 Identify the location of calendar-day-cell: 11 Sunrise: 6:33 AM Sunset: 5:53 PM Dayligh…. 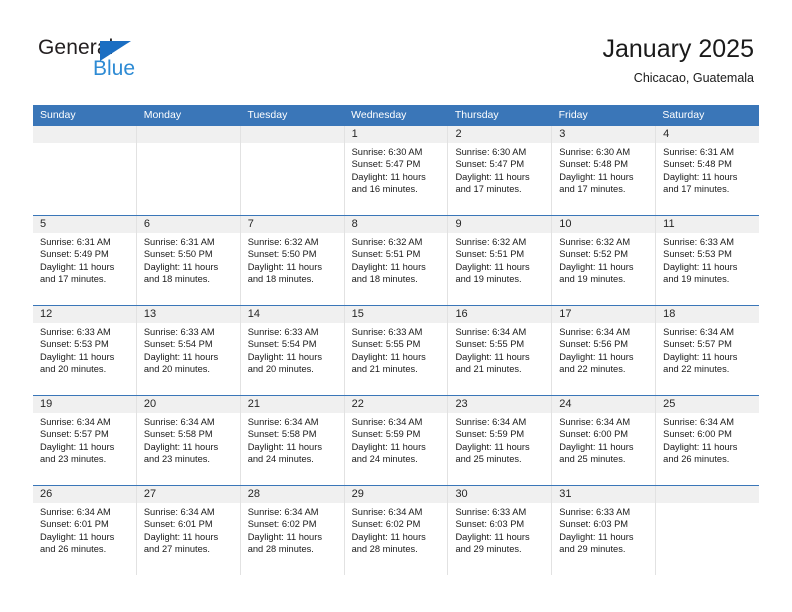
(708, 260).